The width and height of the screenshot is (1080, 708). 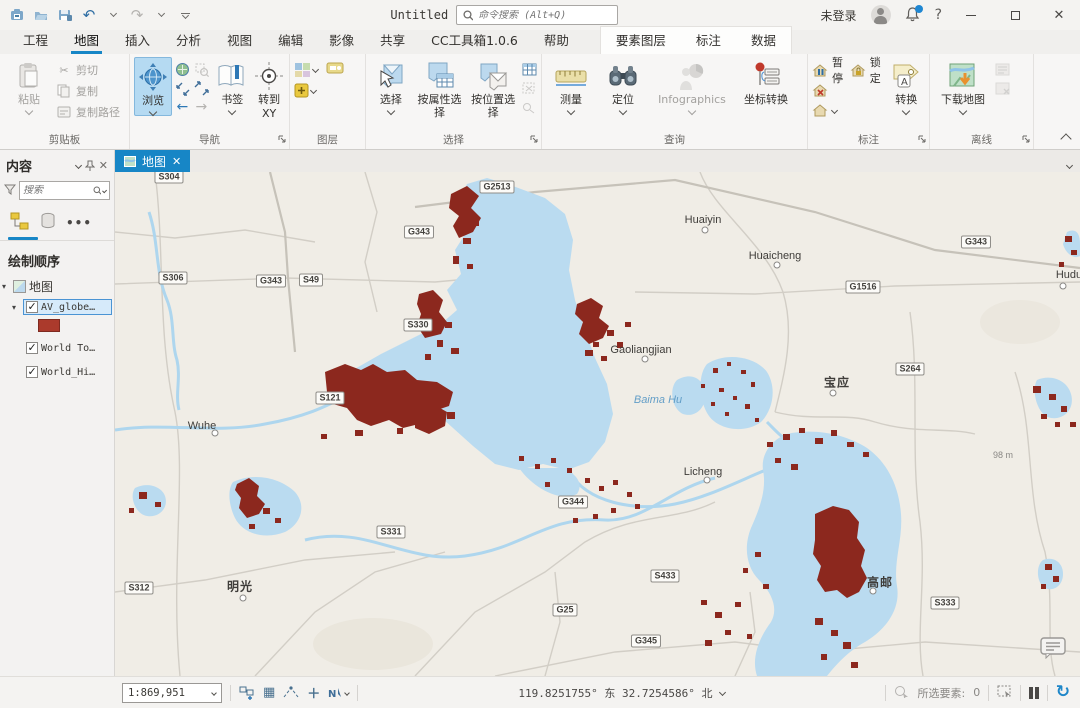 I want to click on new-bookmark-icon, so click(x=247, y=693).